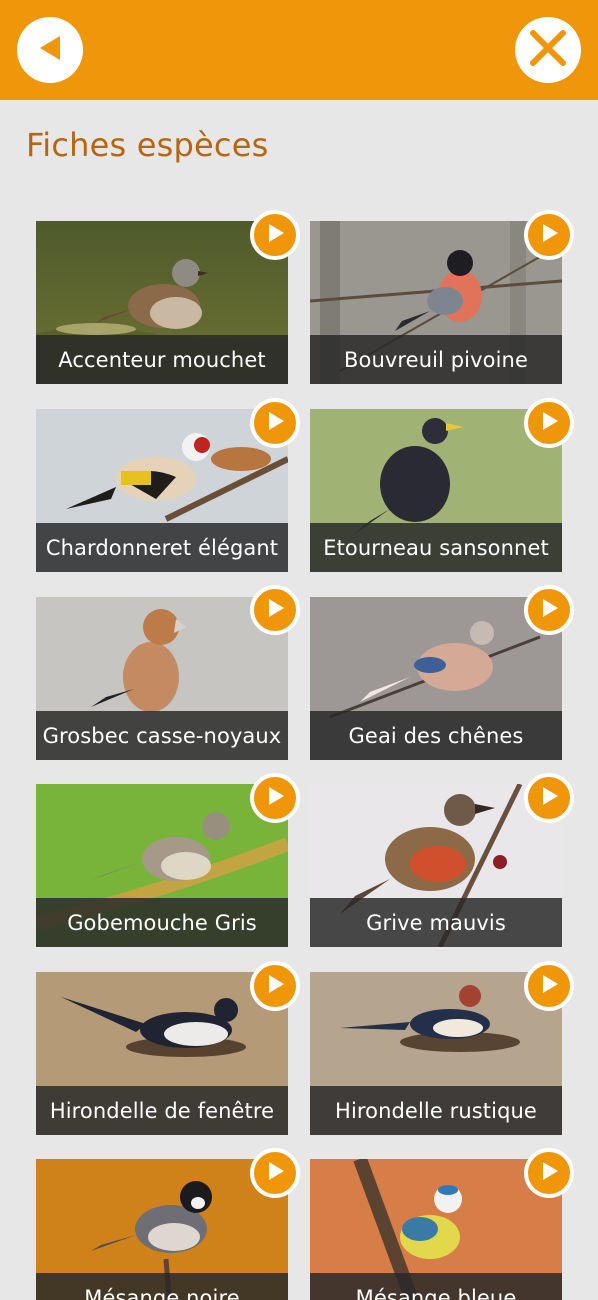  I want to click on species-card-gobemouche-gris: Gobemouche Gris, so click(162, 865).